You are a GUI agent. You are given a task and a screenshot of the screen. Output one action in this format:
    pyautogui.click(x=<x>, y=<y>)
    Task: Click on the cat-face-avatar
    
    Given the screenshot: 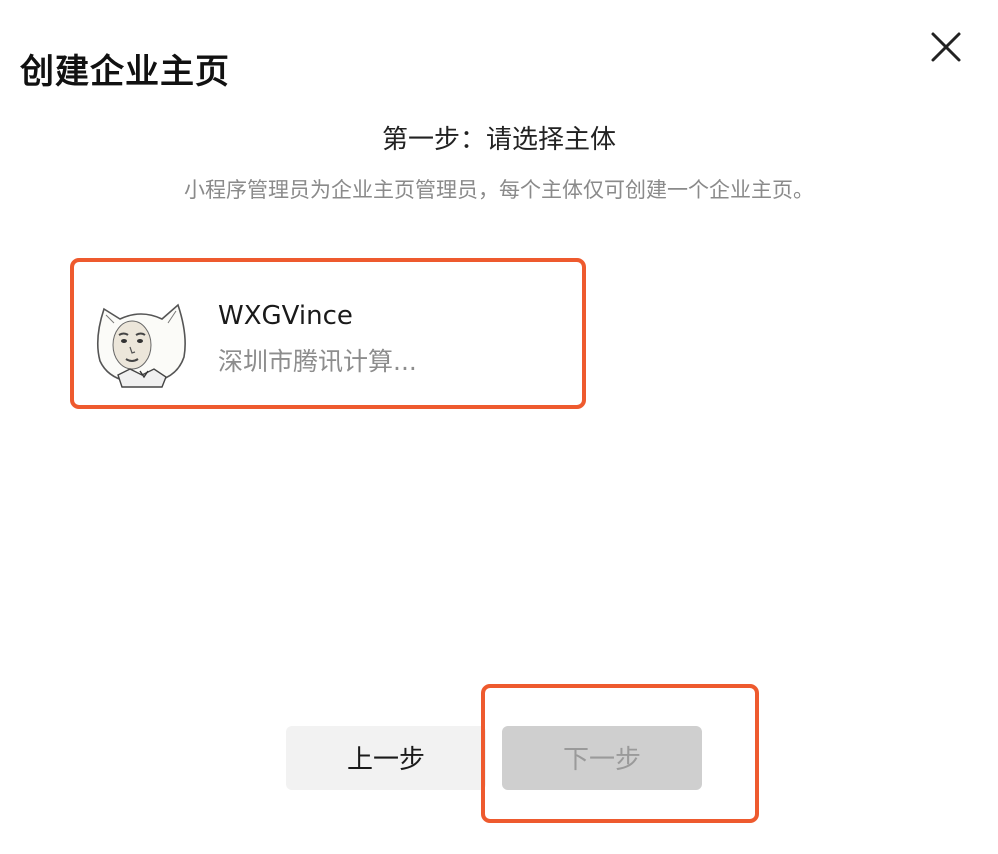 What is the action you would take?
    pyautogui.click(x=141, y=343)
    